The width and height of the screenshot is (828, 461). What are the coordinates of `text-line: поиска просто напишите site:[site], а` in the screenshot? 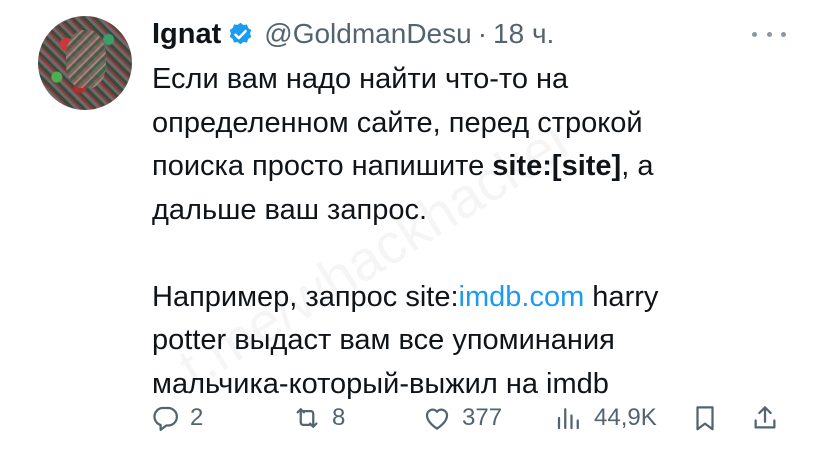 It's located at (472, 167).